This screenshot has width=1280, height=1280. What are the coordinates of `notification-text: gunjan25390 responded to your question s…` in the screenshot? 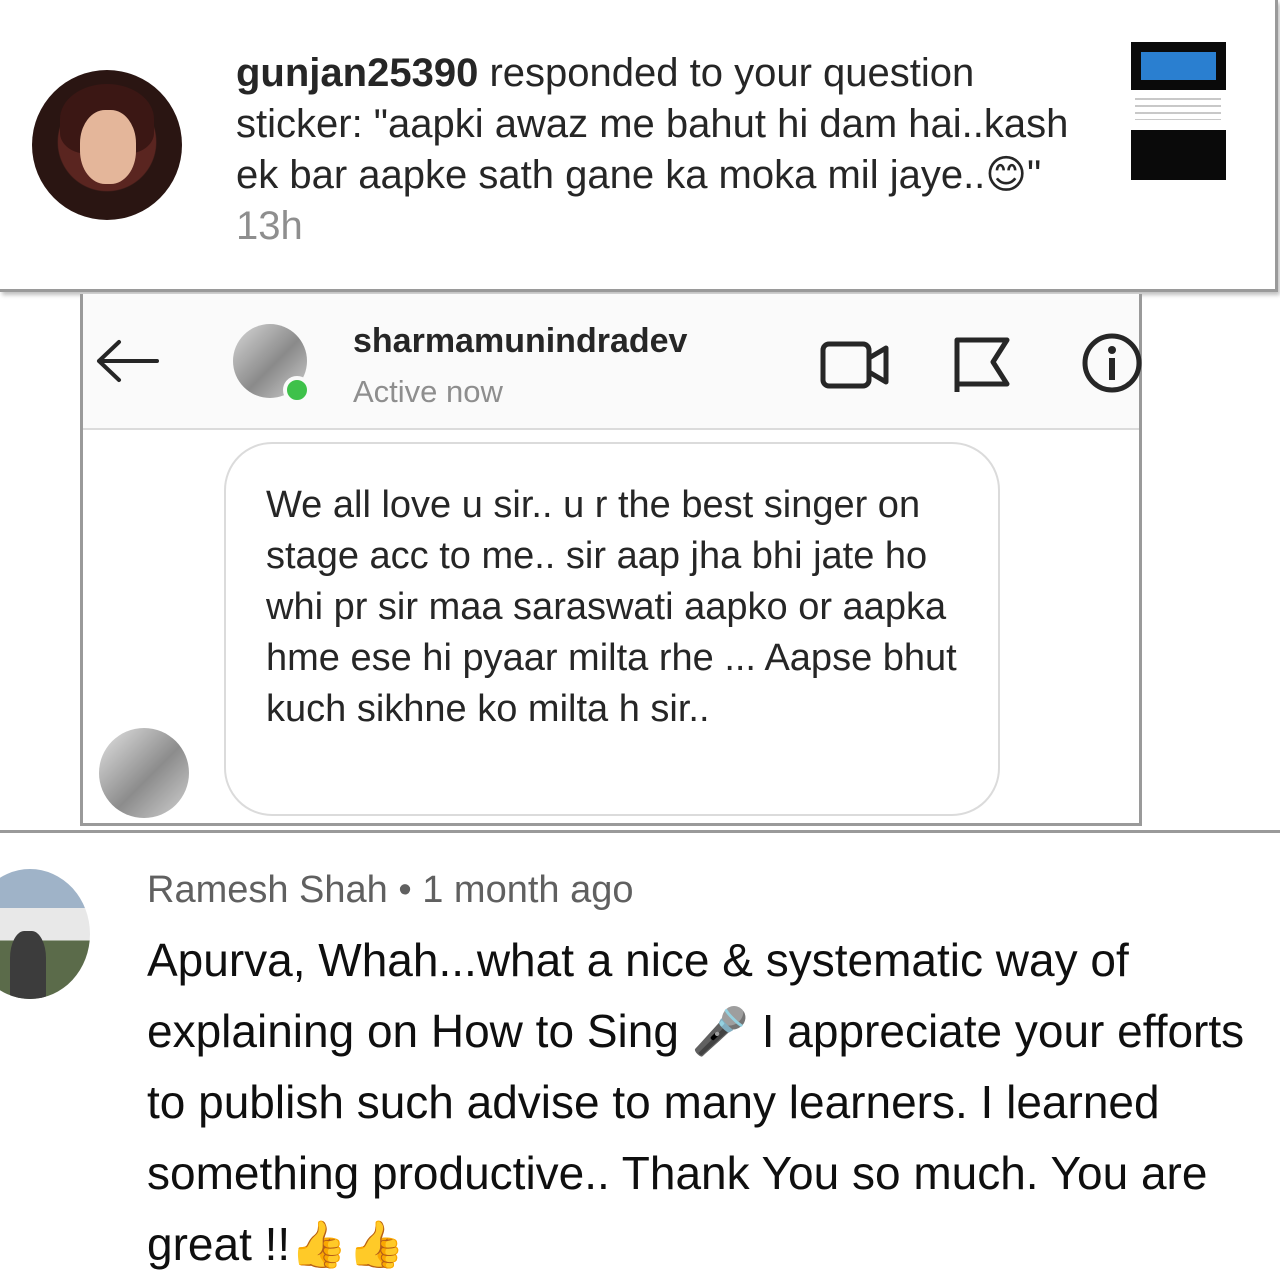 It's located at (661, 150).